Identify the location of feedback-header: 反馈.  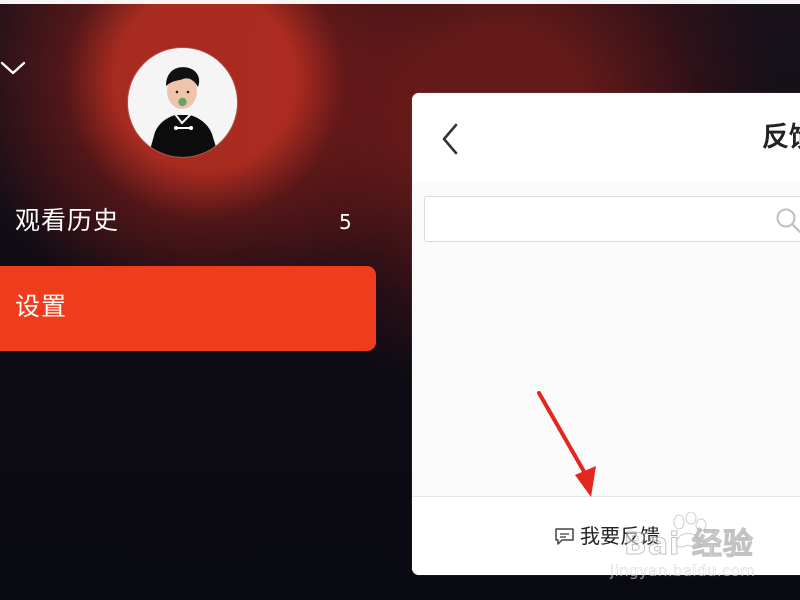
(606, 138).